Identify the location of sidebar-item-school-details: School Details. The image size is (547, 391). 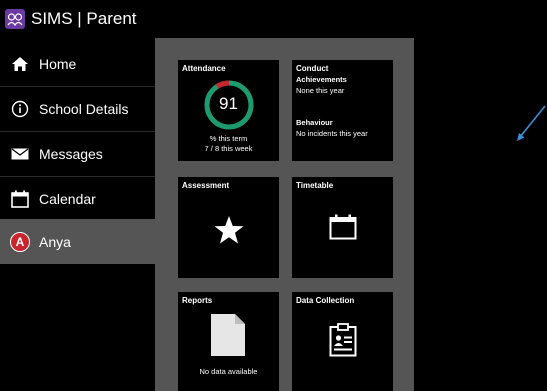
(77, 109).